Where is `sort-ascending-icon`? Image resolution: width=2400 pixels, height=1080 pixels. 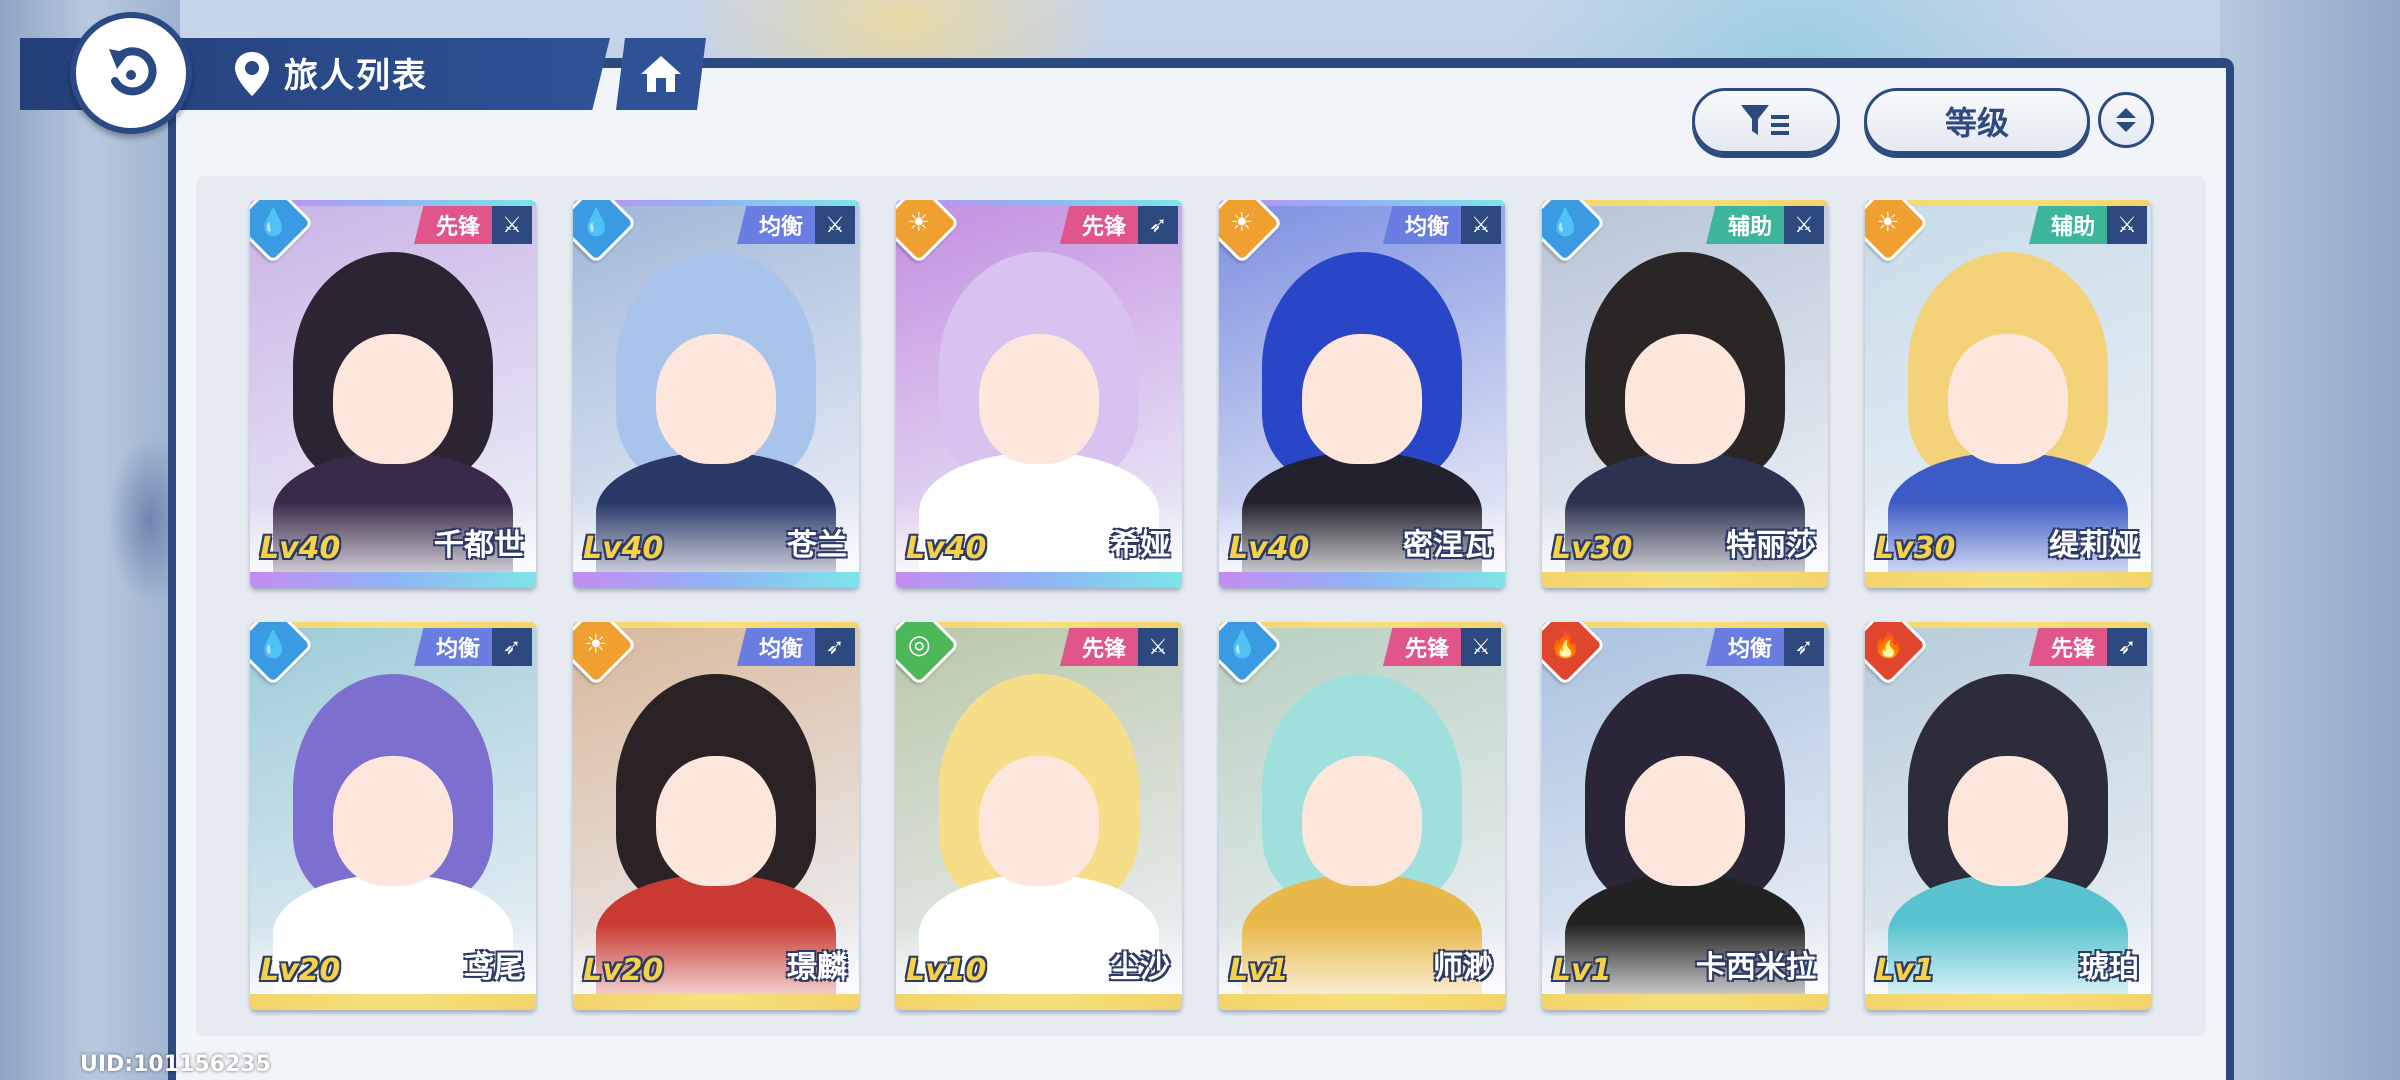
sort-ascending-icon is located at coordinates (2126, 113).